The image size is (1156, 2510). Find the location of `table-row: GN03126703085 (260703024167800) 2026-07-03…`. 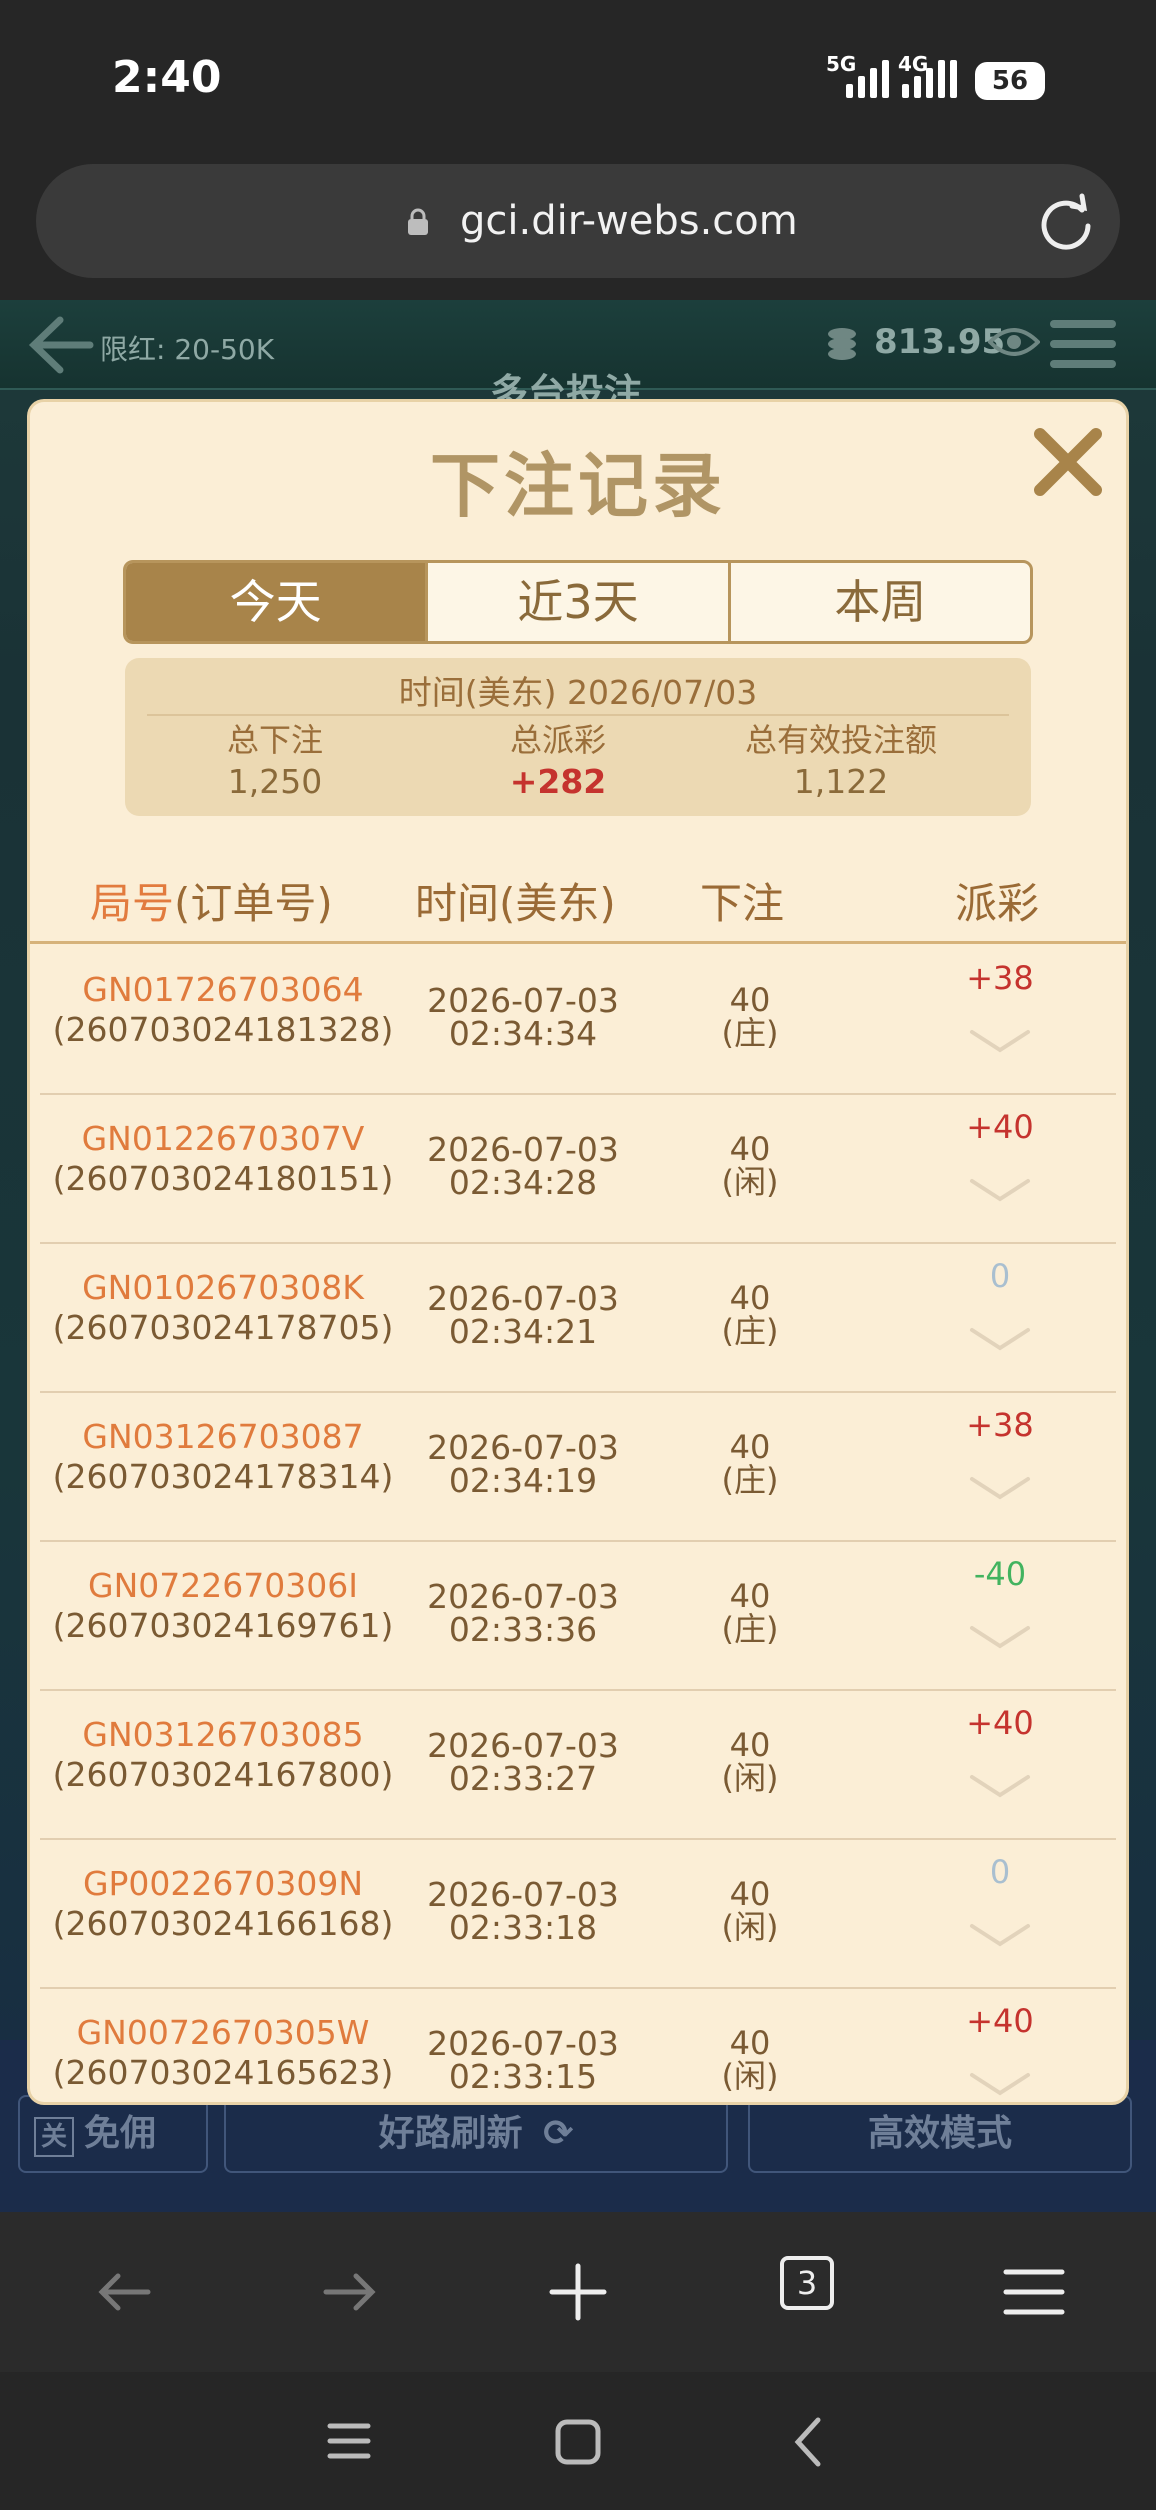

table-row: GN03126703085 (260703024167800) 2026-07-03… is located at coordinates (578, 1765).